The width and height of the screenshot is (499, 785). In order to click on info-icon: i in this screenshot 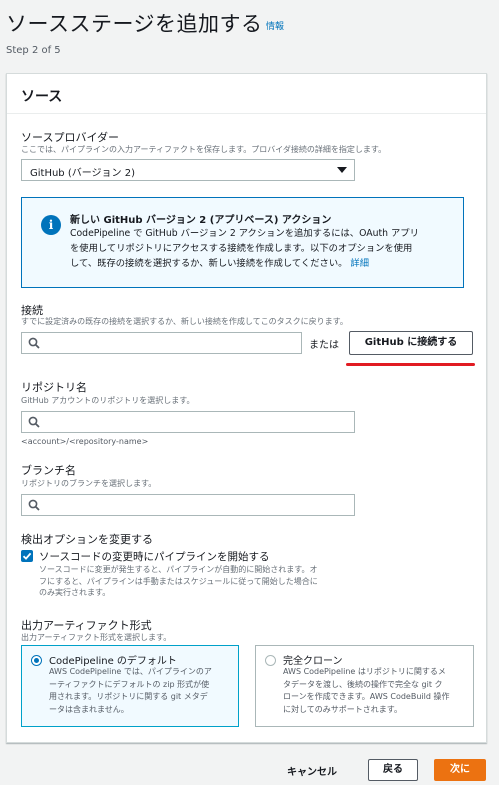, I will do `click(51, 225)`.